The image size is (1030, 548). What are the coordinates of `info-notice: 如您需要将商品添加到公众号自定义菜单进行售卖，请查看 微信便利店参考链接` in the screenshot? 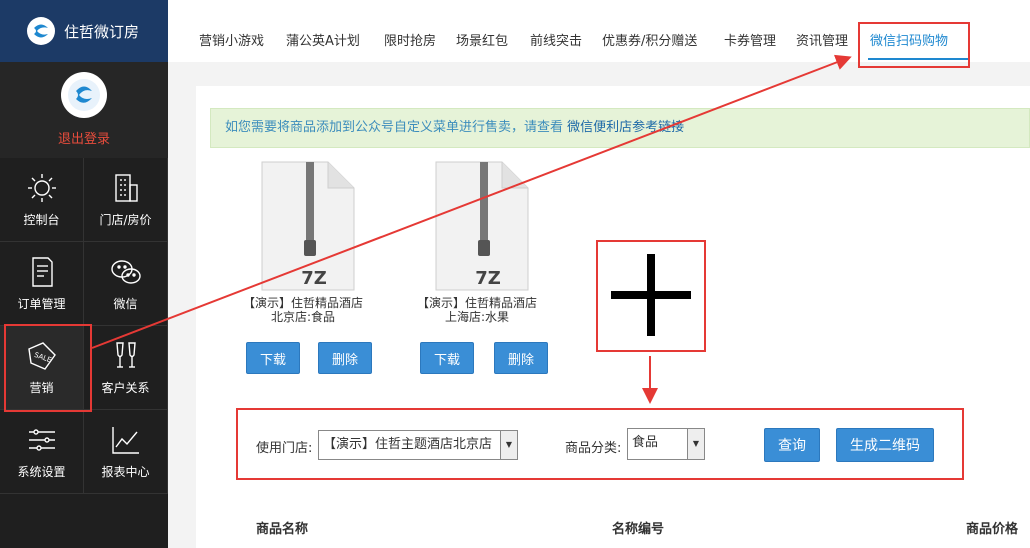 It's located at (620, 128).